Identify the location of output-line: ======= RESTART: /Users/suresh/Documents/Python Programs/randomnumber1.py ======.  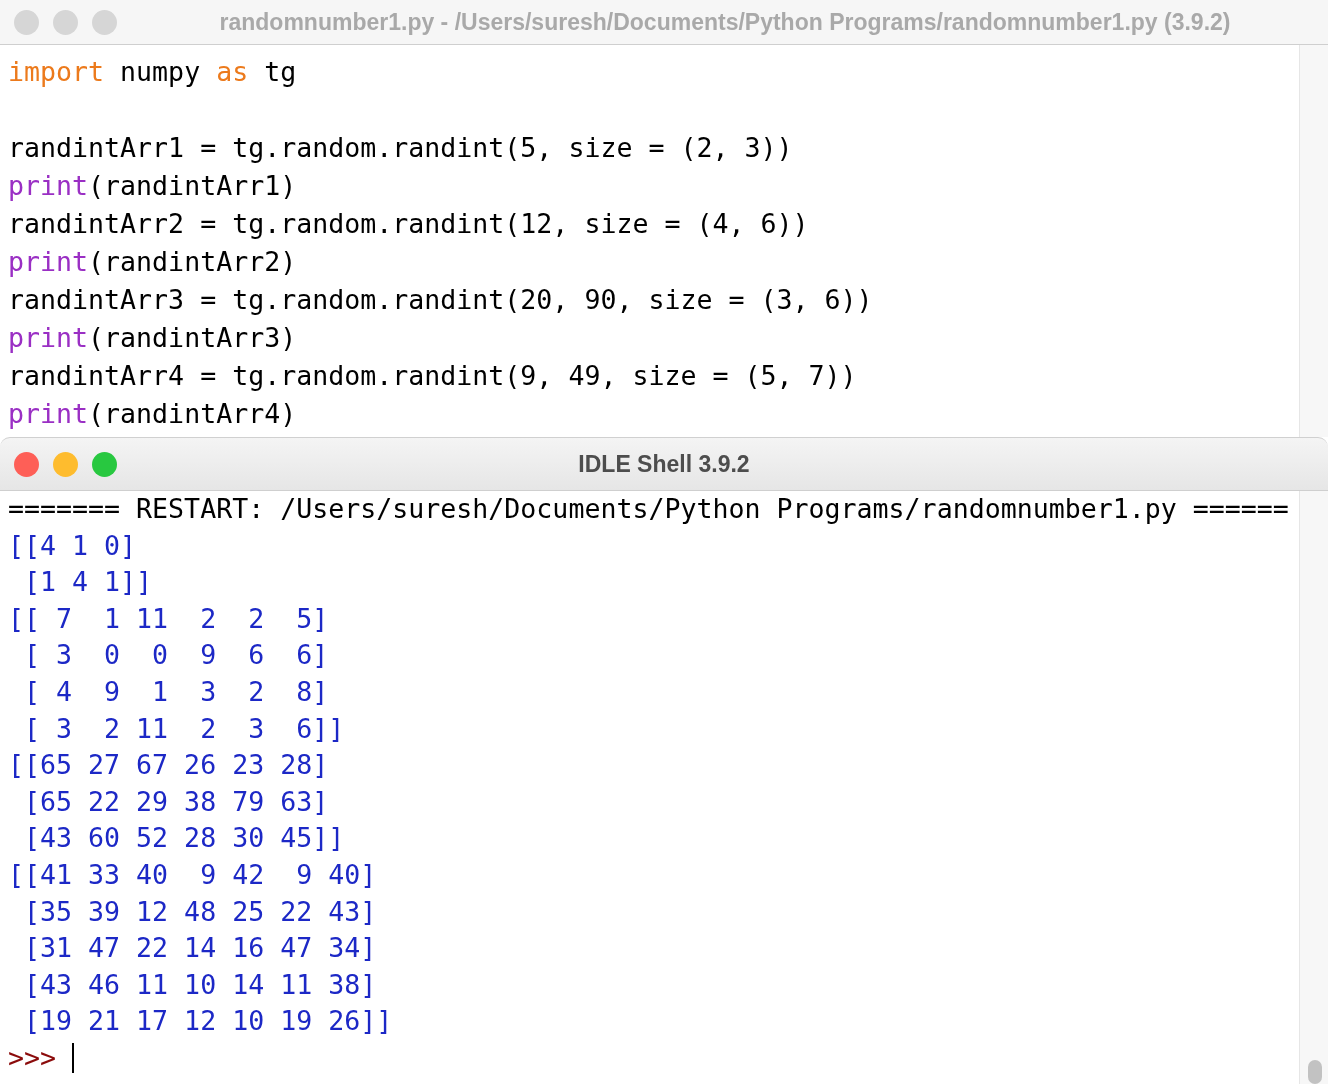
(648, 509).